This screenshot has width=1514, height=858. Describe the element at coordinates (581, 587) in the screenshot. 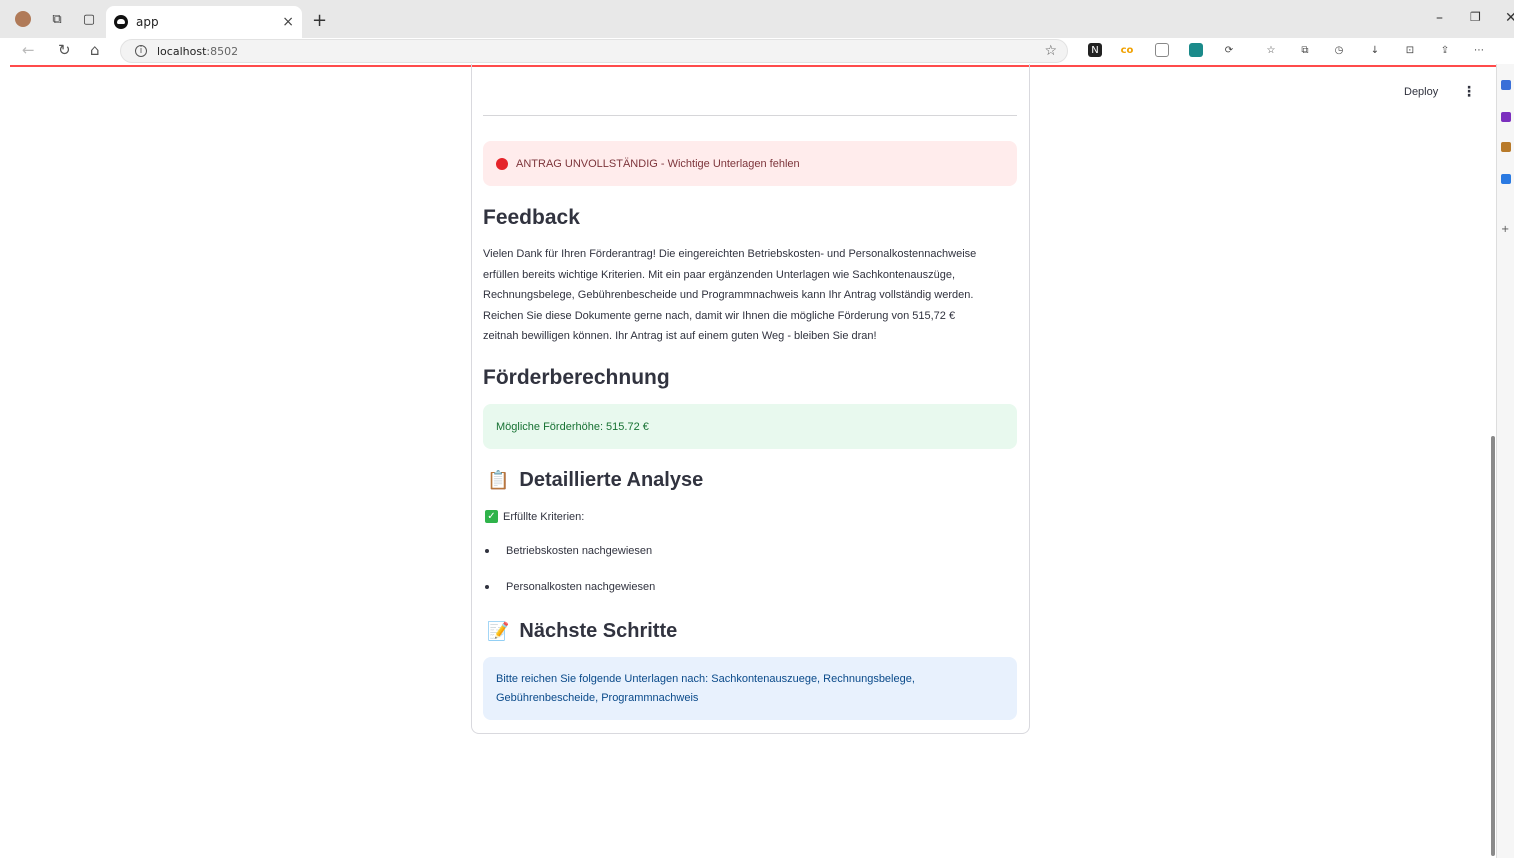

I see `list-item-text: Personalkosten nachgewiesen` at that location.